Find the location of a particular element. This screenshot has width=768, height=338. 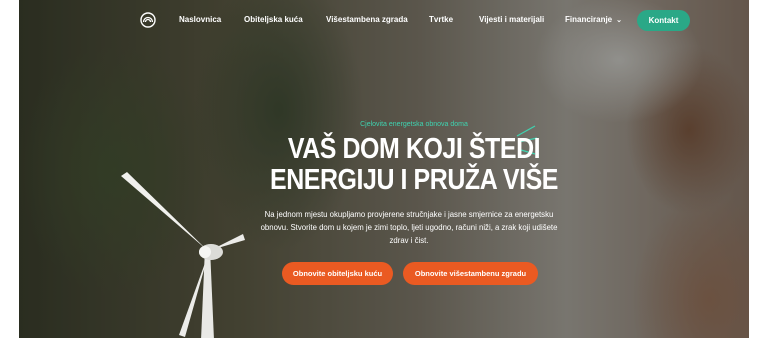

nav-link-naslovnica: Naslovnica is located at coordinates (200, 19).